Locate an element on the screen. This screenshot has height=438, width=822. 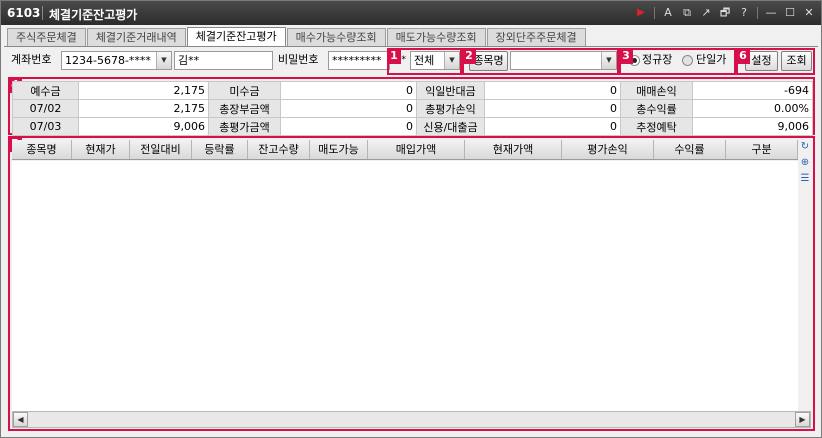
tab-trade-history: 체결기준거래내역 is located at coordinates (136, 37).